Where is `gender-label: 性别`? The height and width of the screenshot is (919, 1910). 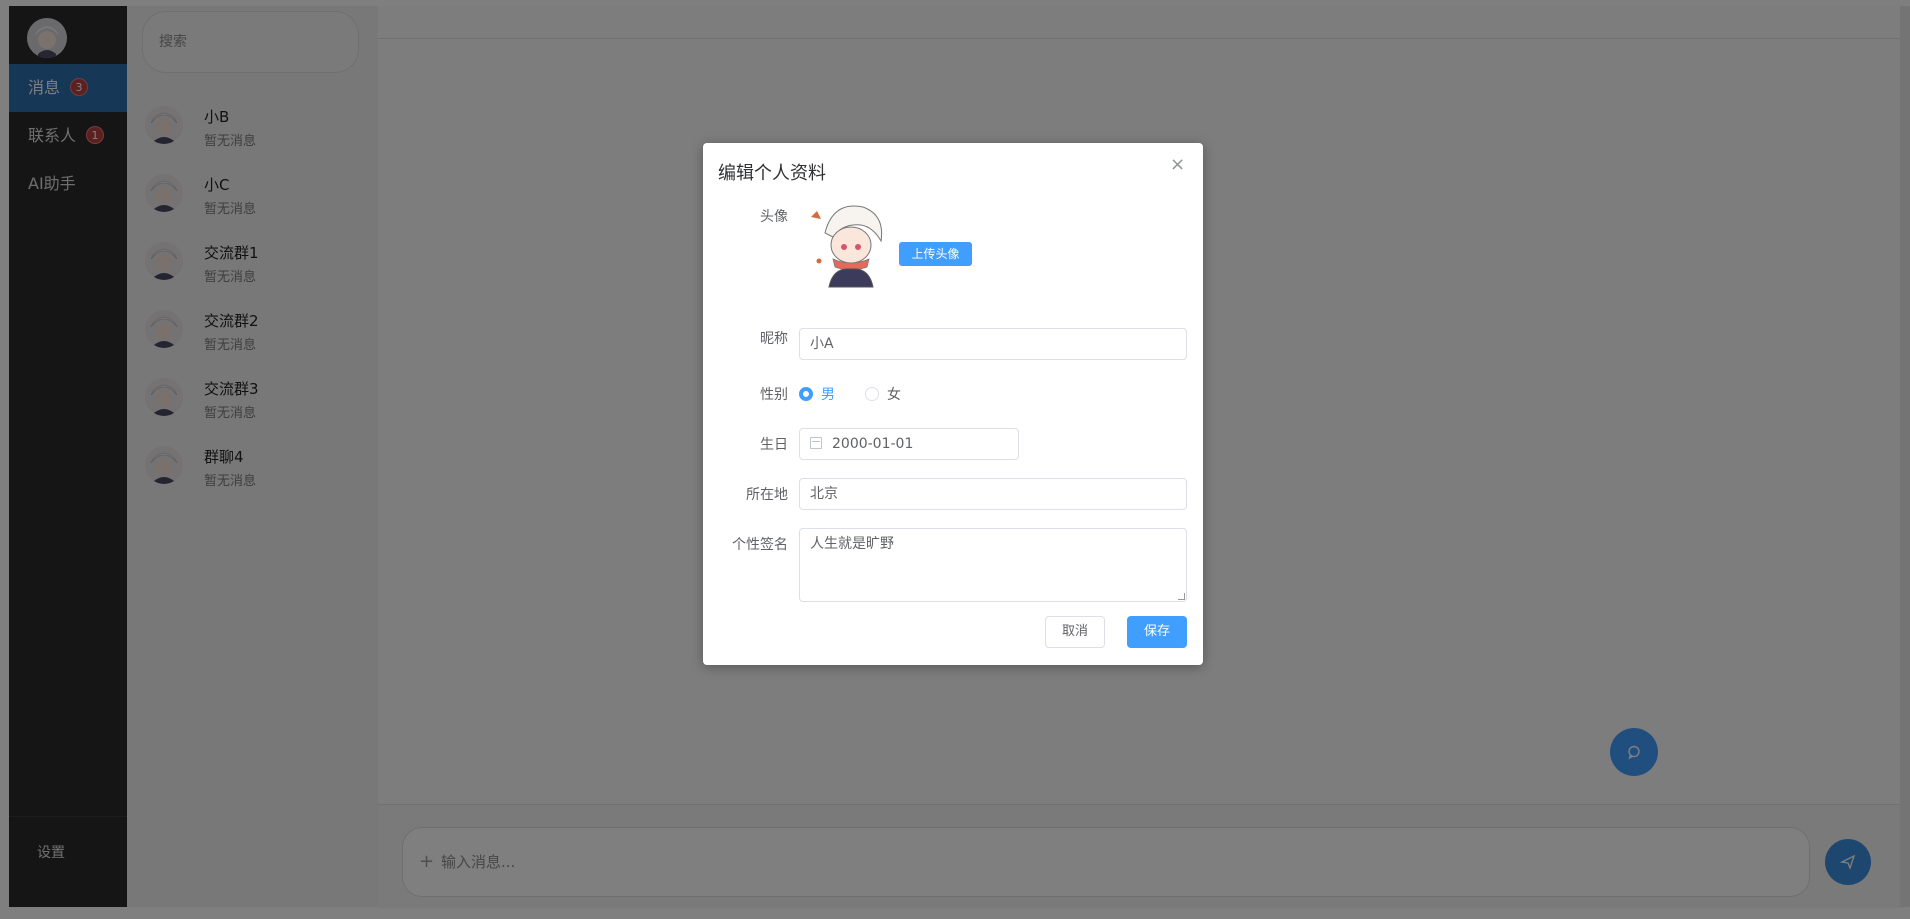 gender-label: 性别 is located at coordinates (774, 395).